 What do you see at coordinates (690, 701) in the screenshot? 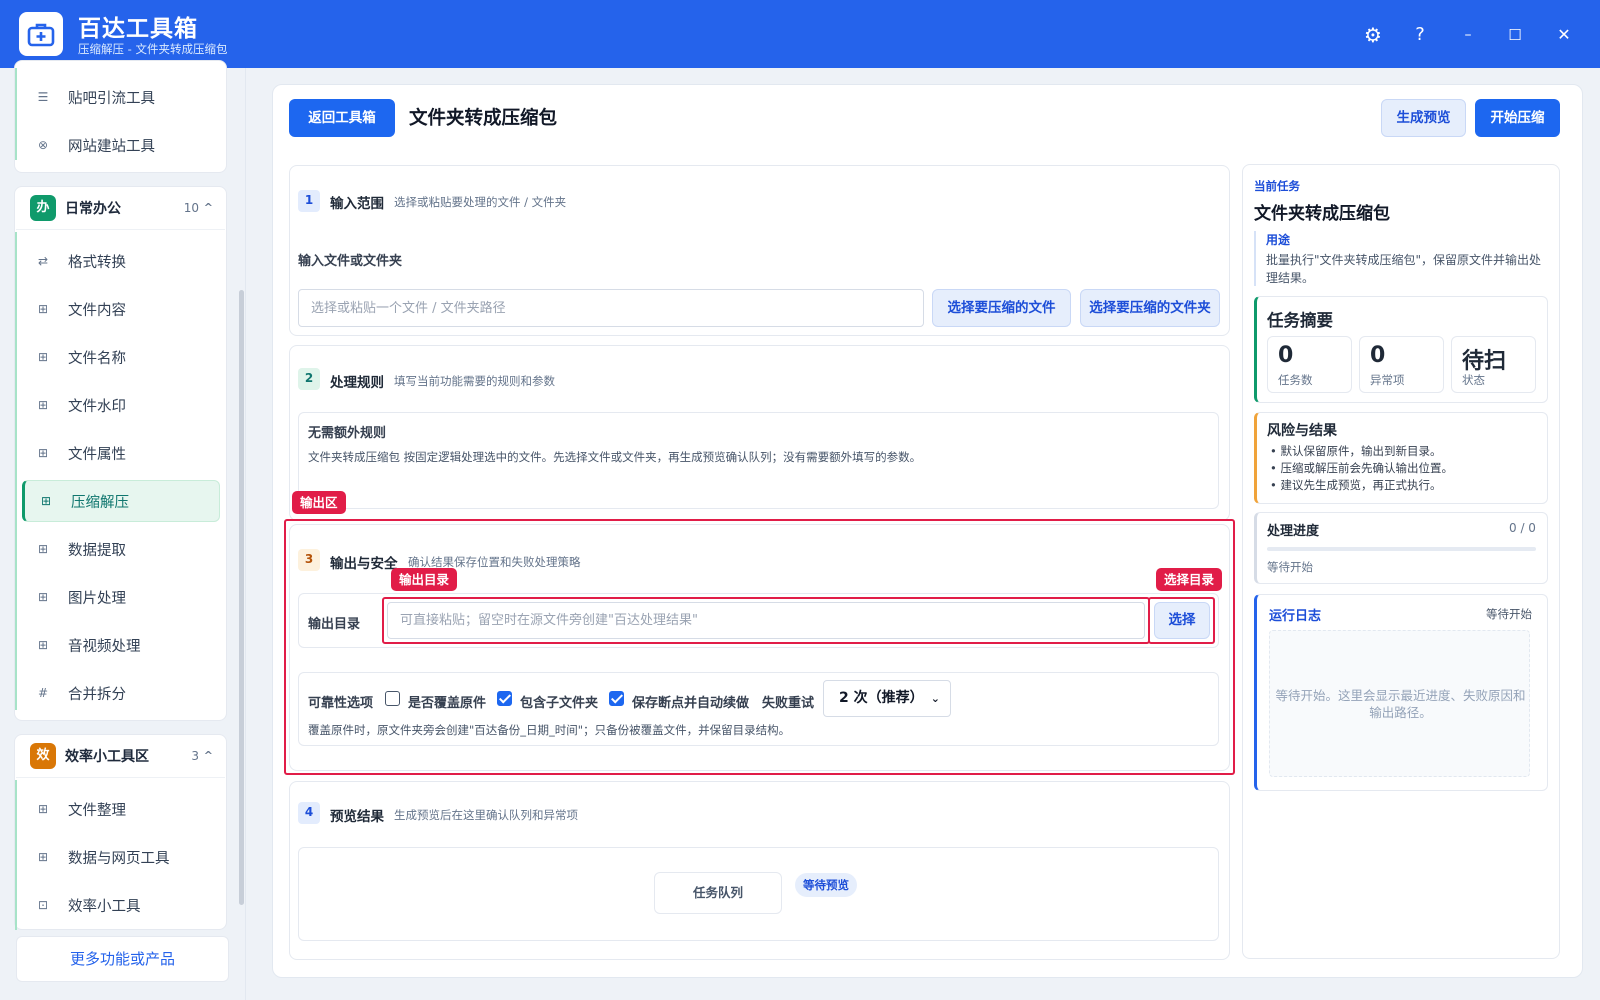
I see `resume-checkpoint-label: 保存断点并自动续做` at bounding box center [690, 701].